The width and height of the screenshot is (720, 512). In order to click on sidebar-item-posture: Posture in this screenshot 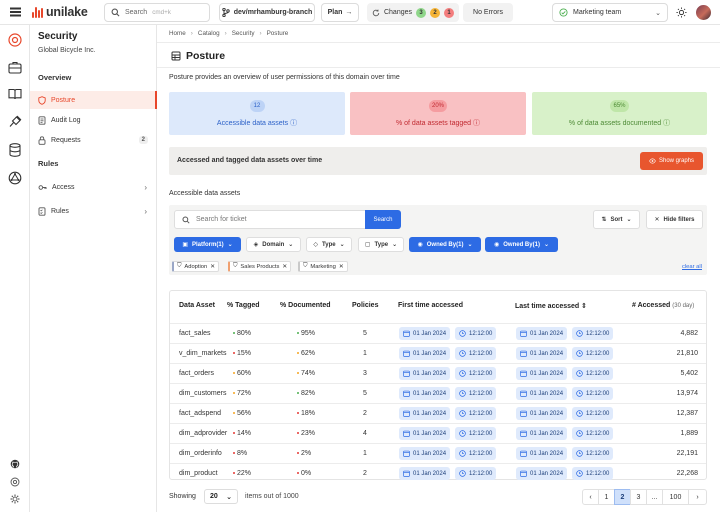, I will do `click(93, 100)`.